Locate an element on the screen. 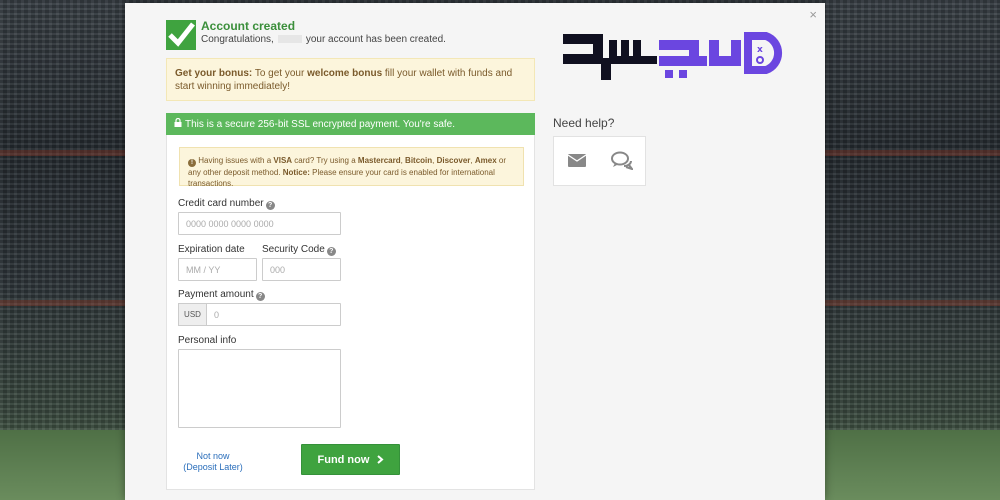  bonus-lead: Get your bonus: is located at coordinates (214, 73).